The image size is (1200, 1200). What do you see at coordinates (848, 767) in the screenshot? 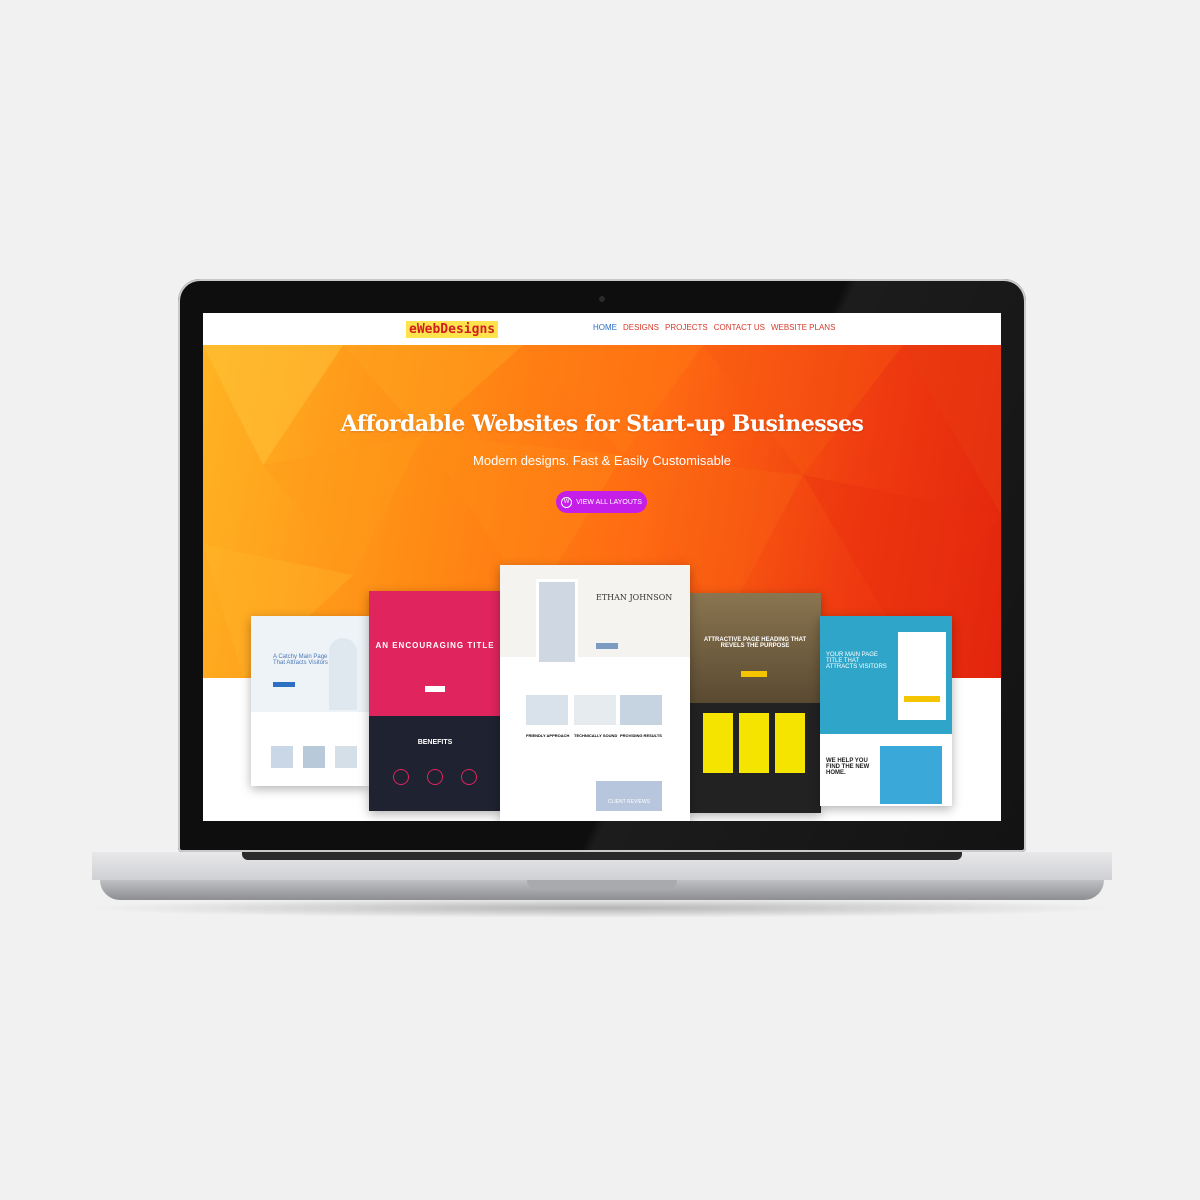
I see `section-heading: WE HELP YOU FIND THE NEW HOME.` at bounding box center [848, 767].